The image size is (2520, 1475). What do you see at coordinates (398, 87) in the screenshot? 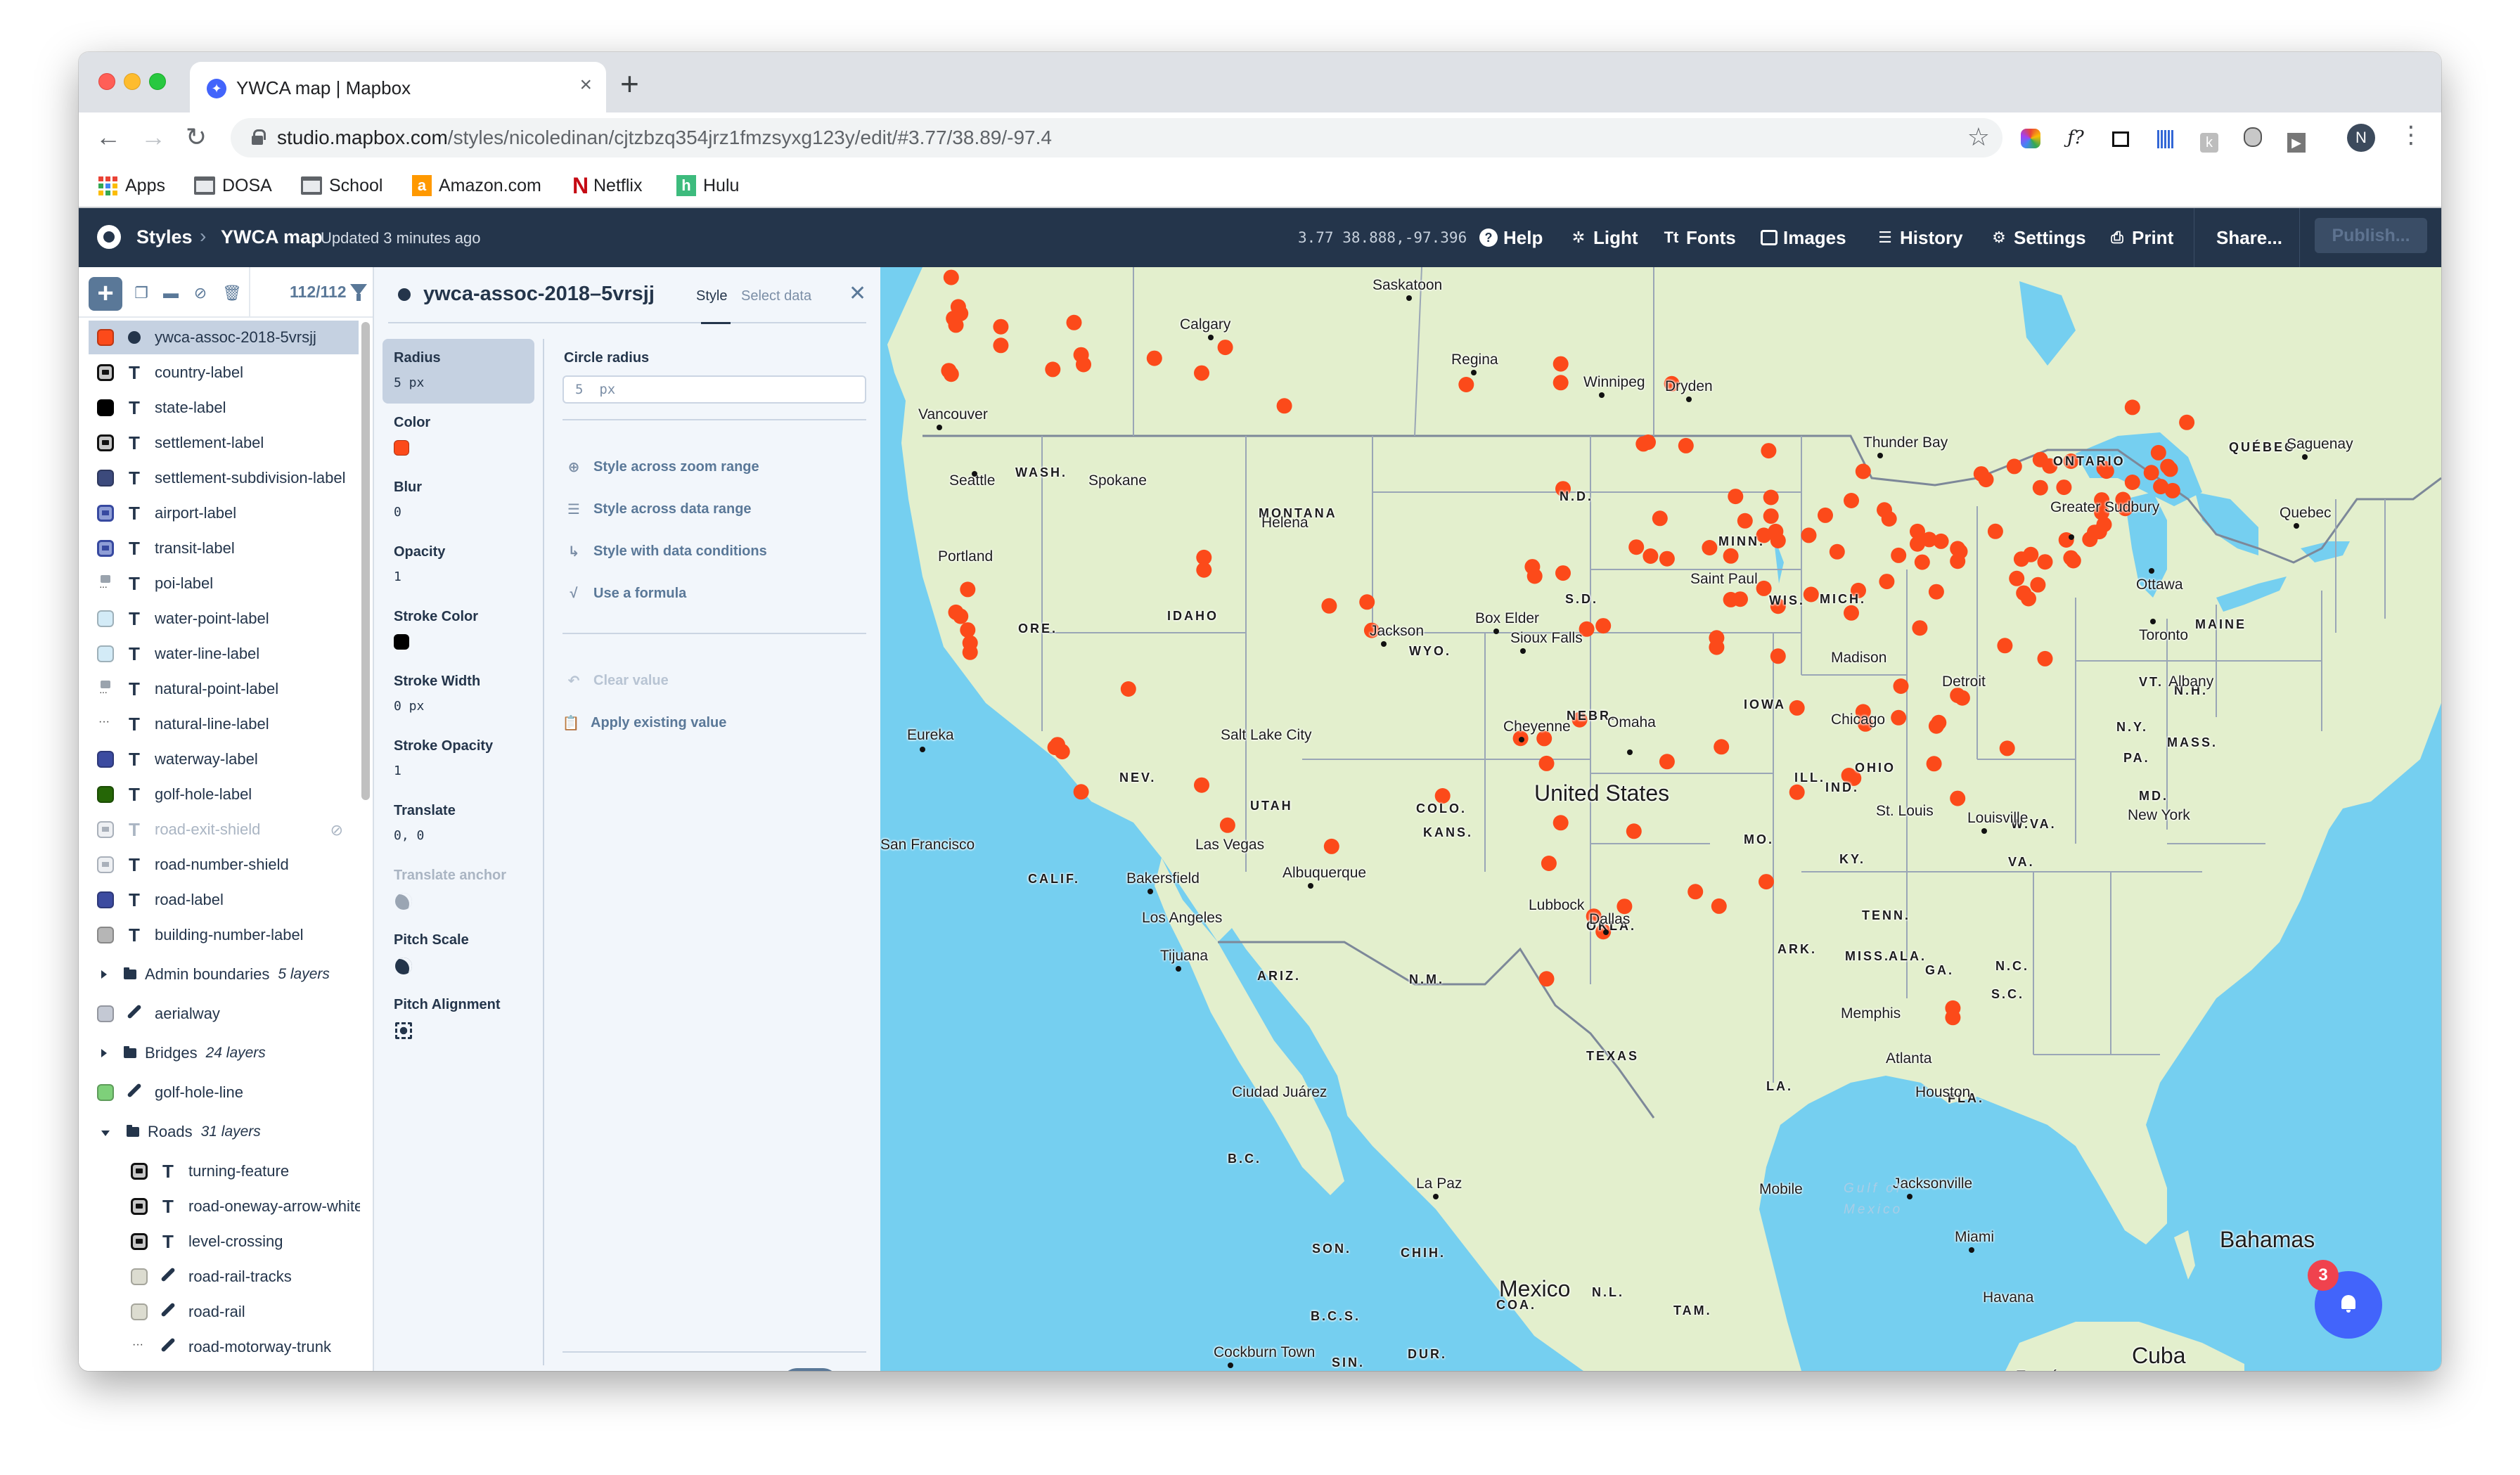
I see `browser-tab: ✦ YWCA map | Mapbox ×` at bounding box center [398, 87].